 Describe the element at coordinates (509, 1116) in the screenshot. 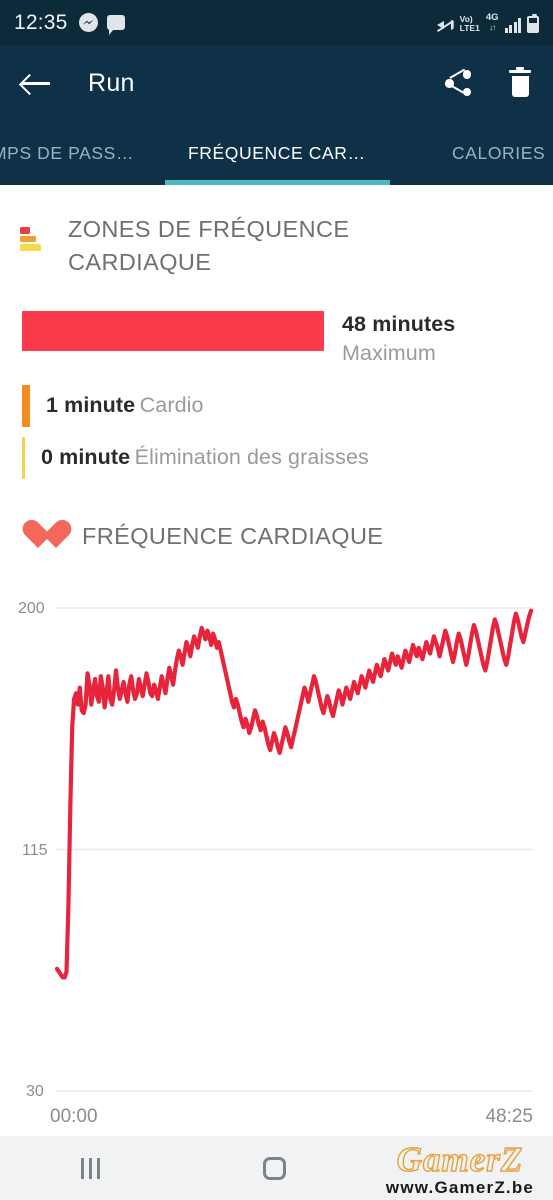

I see `x-axis-tick-end: 48:25` at that location.